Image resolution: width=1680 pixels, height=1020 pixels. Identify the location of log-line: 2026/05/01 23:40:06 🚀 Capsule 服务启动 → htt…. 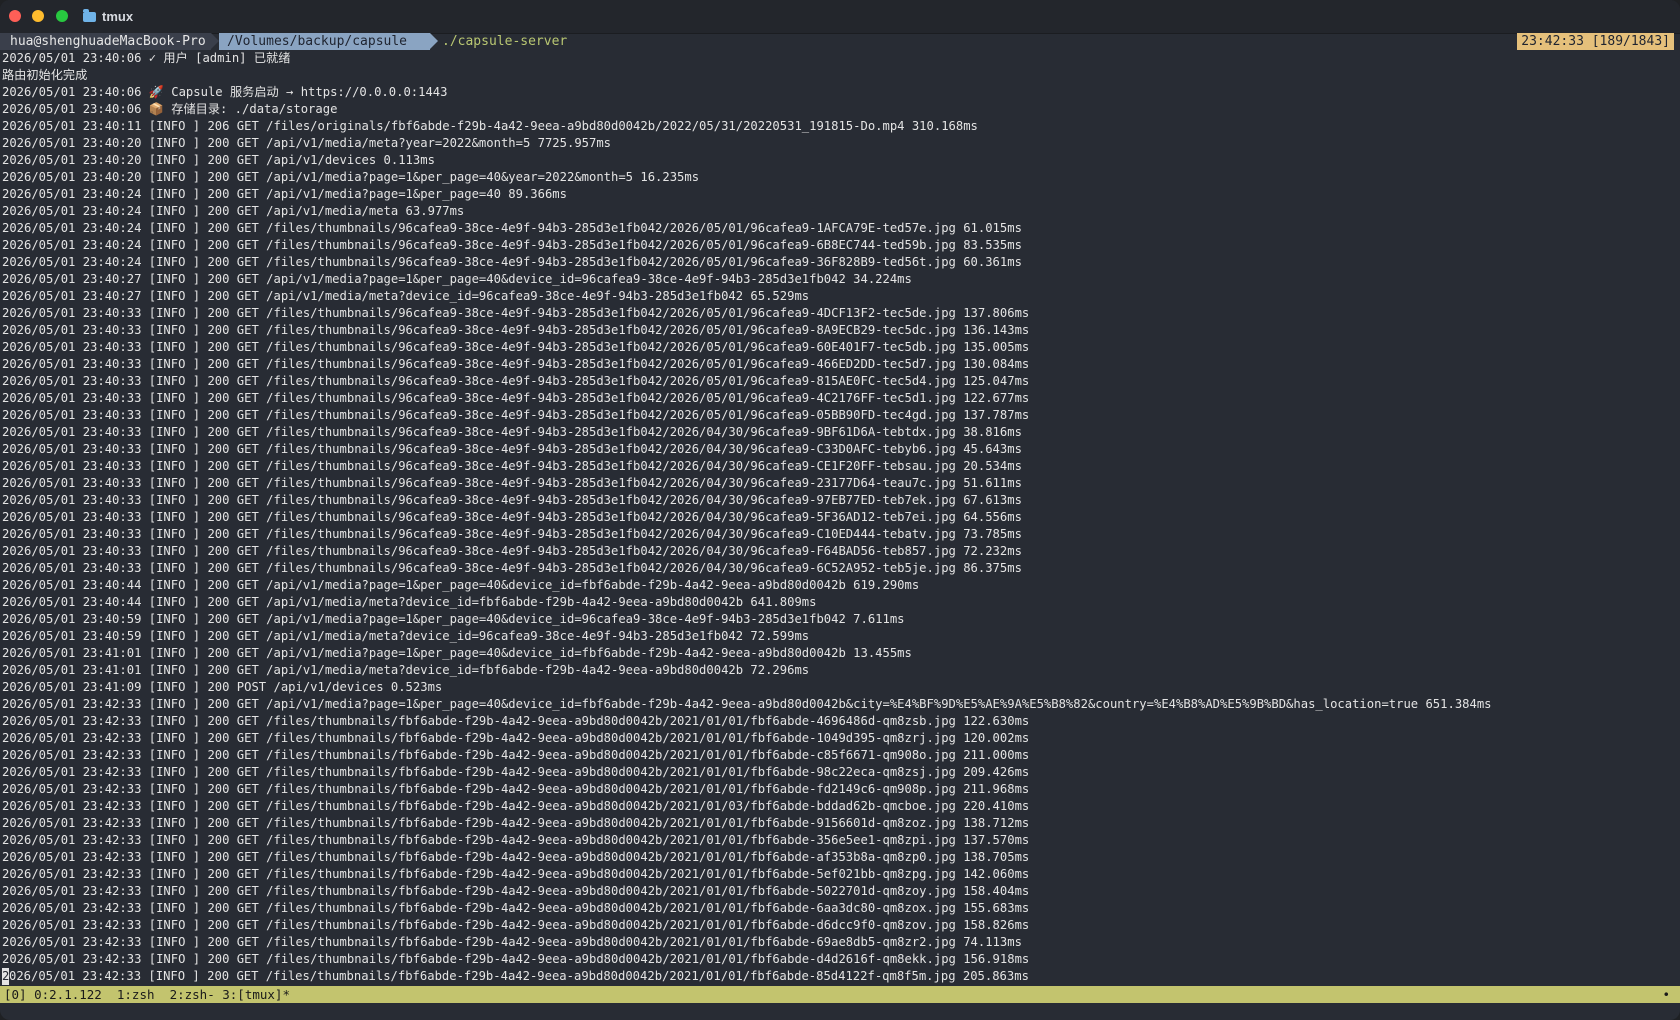
(225, 92).